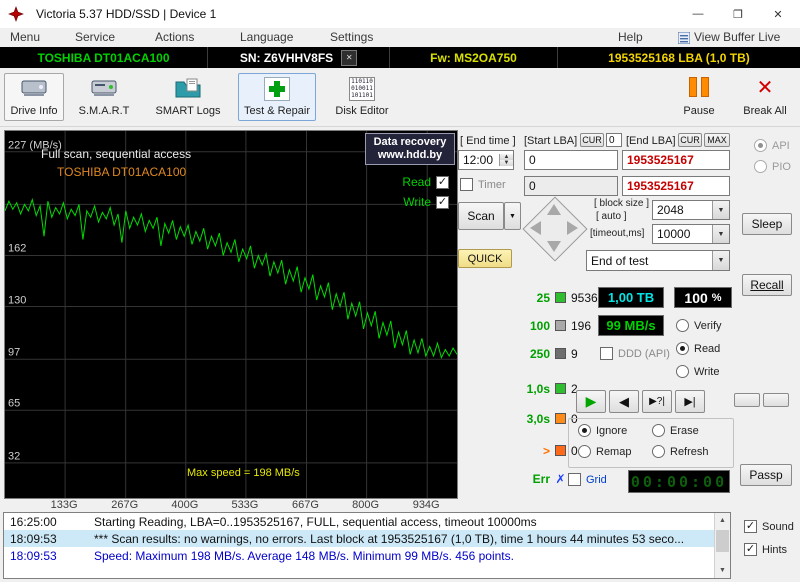 The height and width of the screenshot is (582, 800). What do you see at coordinates (188, 97) in the screenshot?
I see `smart-logs-button: SMART Logs` at bounding box center [188, 97].